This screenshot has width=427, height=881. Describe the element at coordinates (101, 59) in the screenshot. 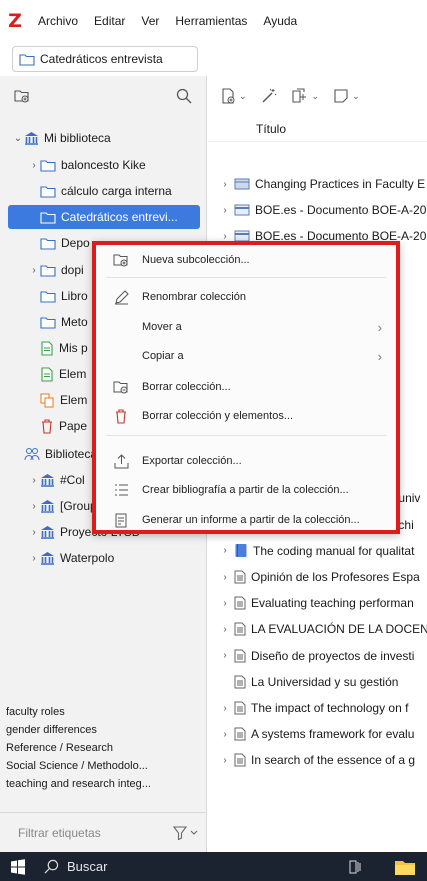

I see `tab-label: Catedráticos entrevista` at that location.